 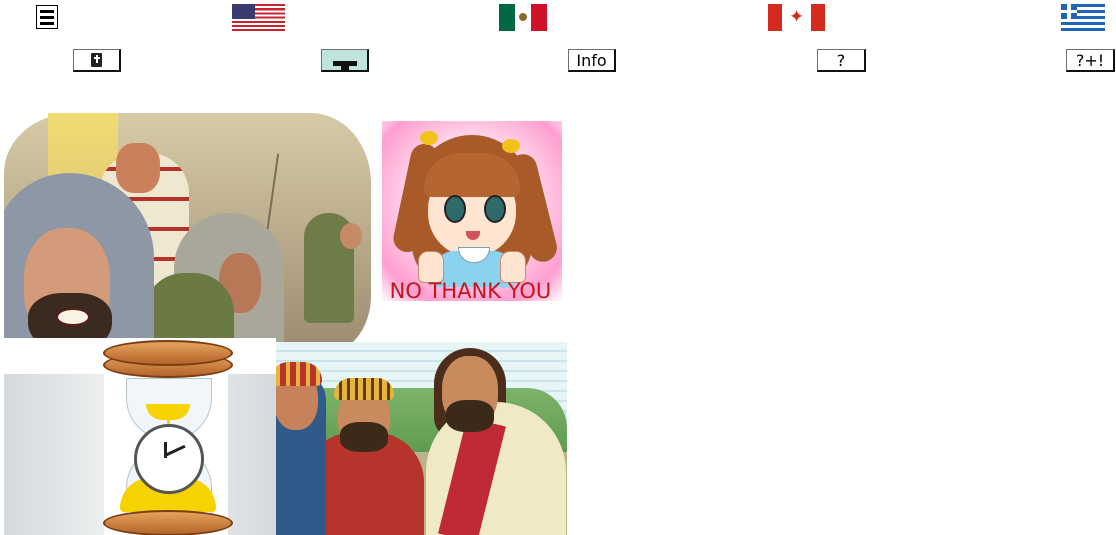 I want to click on help-button: ?, so click(x=841, y=60).